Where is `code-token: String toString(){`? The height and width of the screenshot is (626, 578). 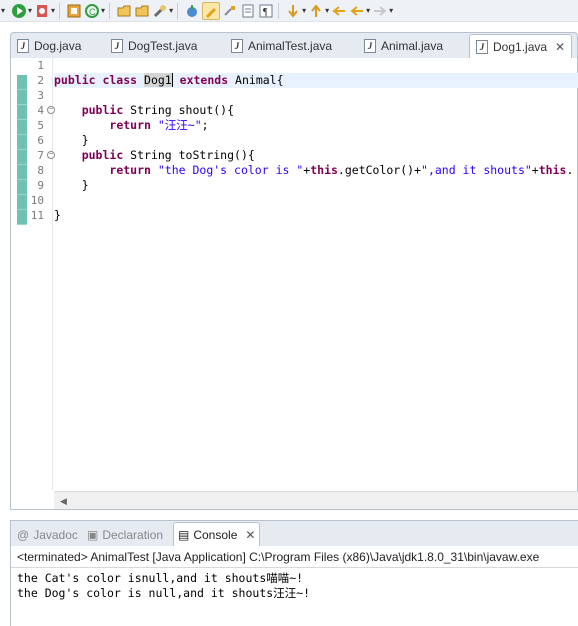 code-token: String toString(){ is located at coordinates (189, 155).